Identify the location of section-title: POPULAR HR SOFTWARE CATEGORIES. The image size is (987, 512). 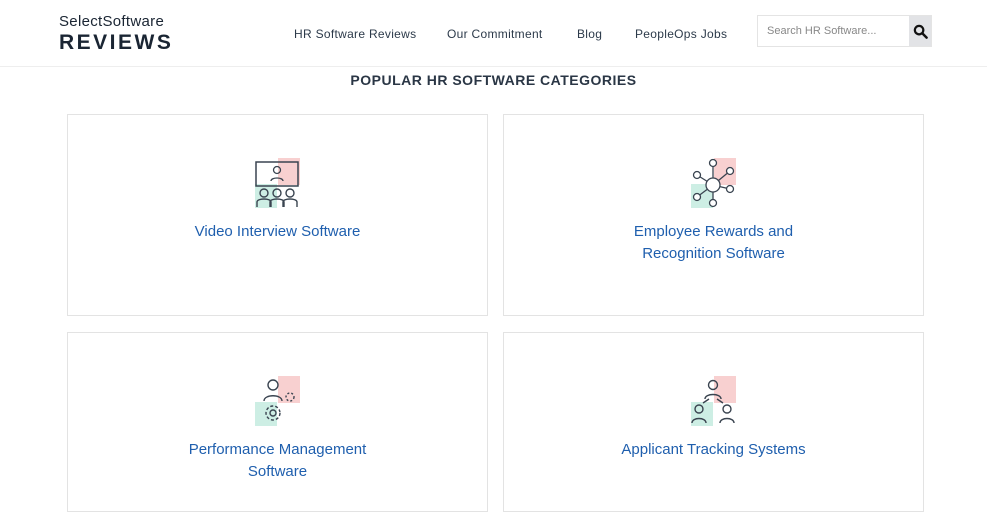
(493, 80).